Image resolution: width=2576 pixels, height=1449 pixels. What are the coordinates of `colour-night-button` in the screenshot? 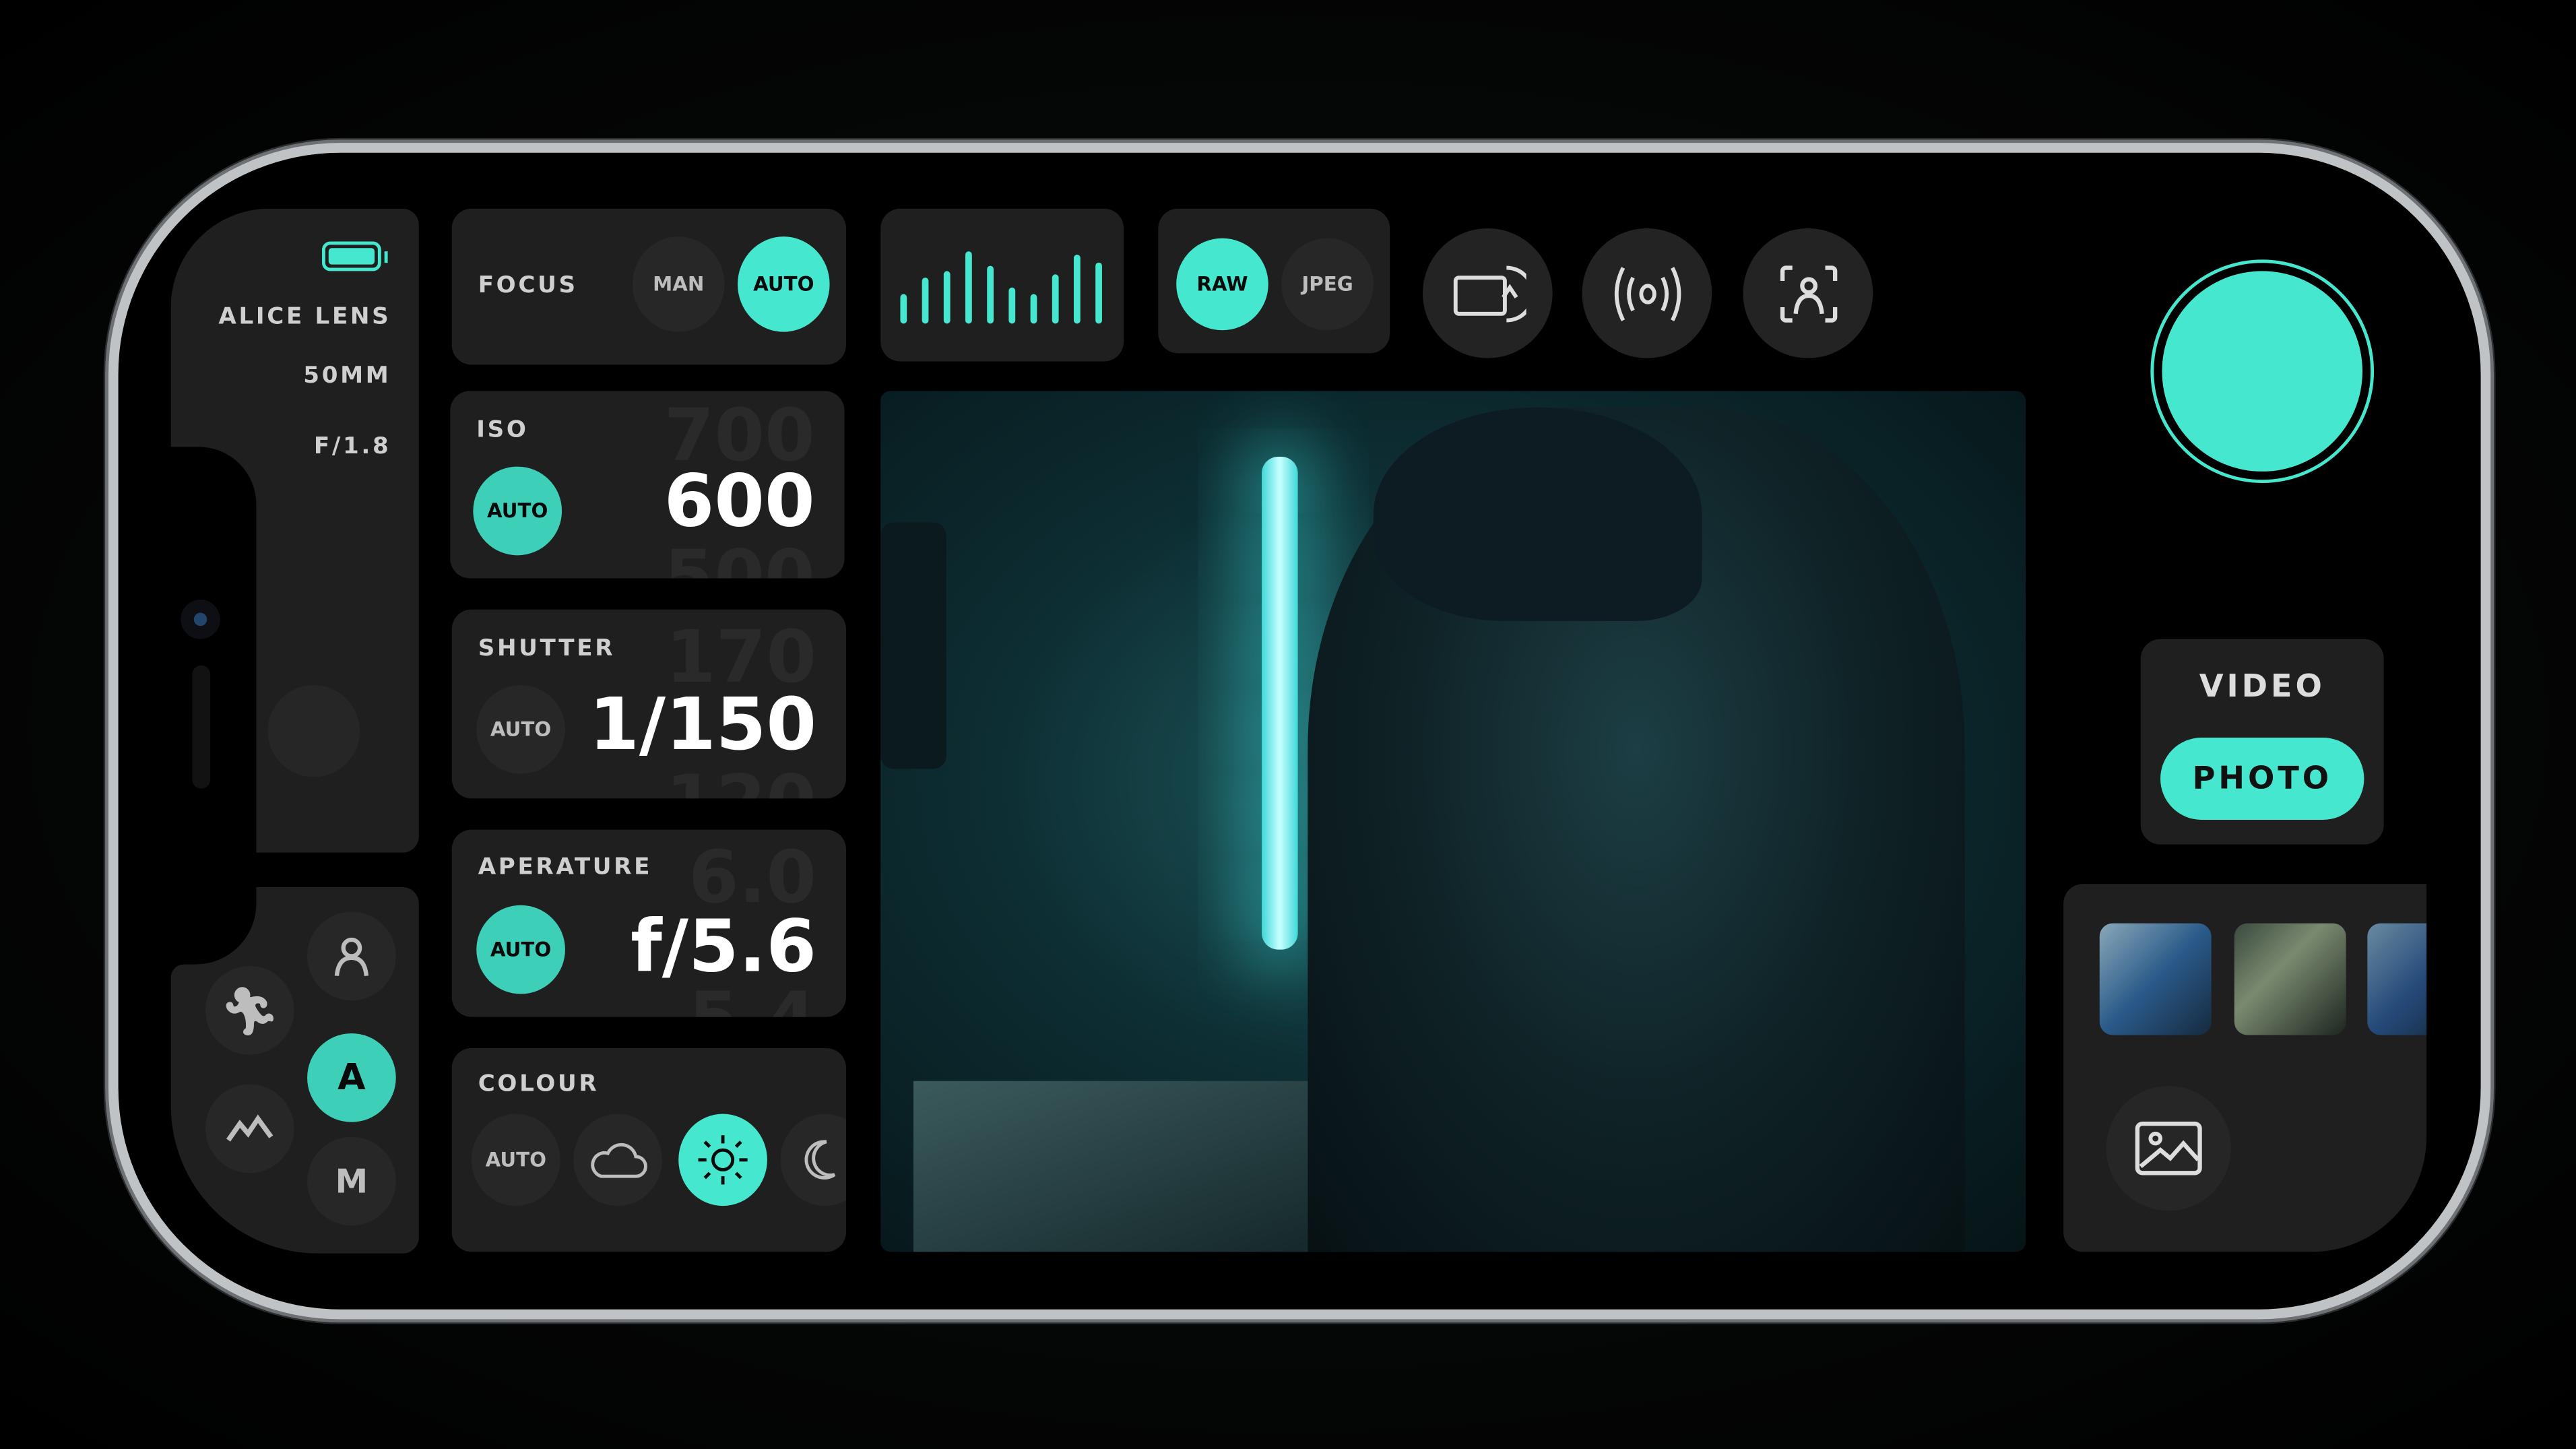 It's located at (813, 1160).